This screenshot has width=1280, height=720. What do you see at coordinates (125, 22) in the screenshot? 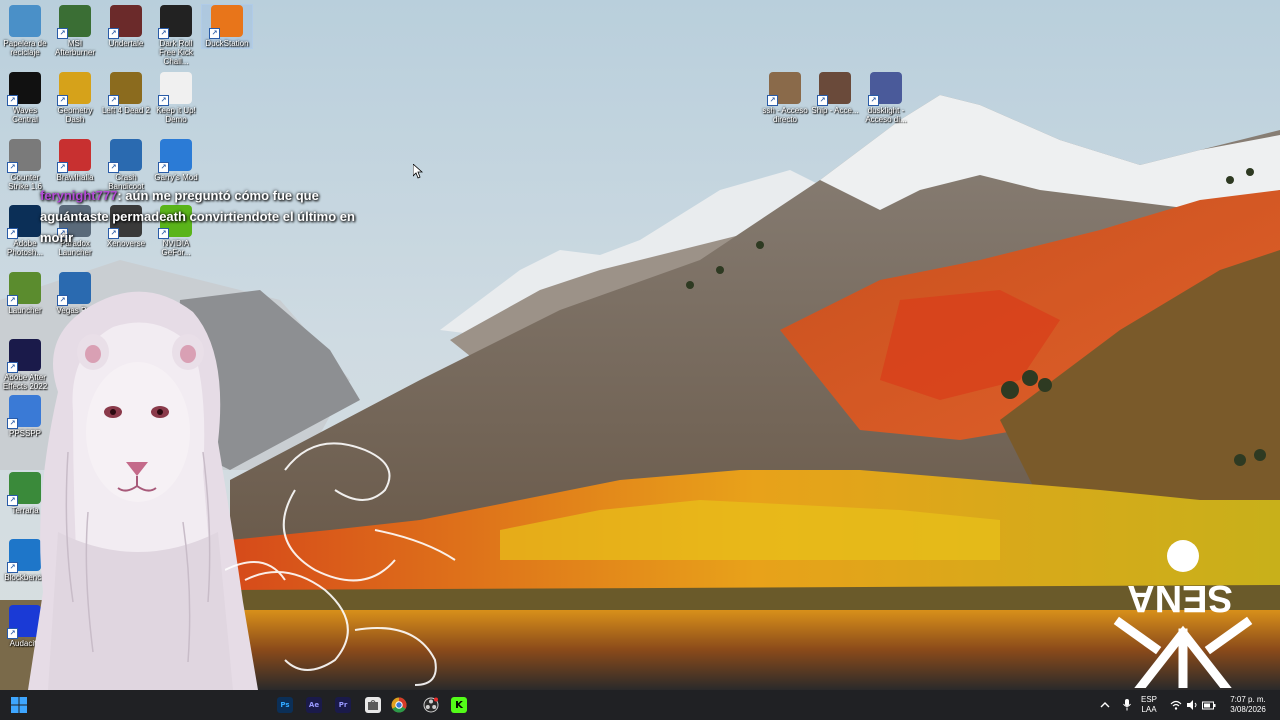
I see `undertale-icon: ↗` at bounding box center [125, 22].